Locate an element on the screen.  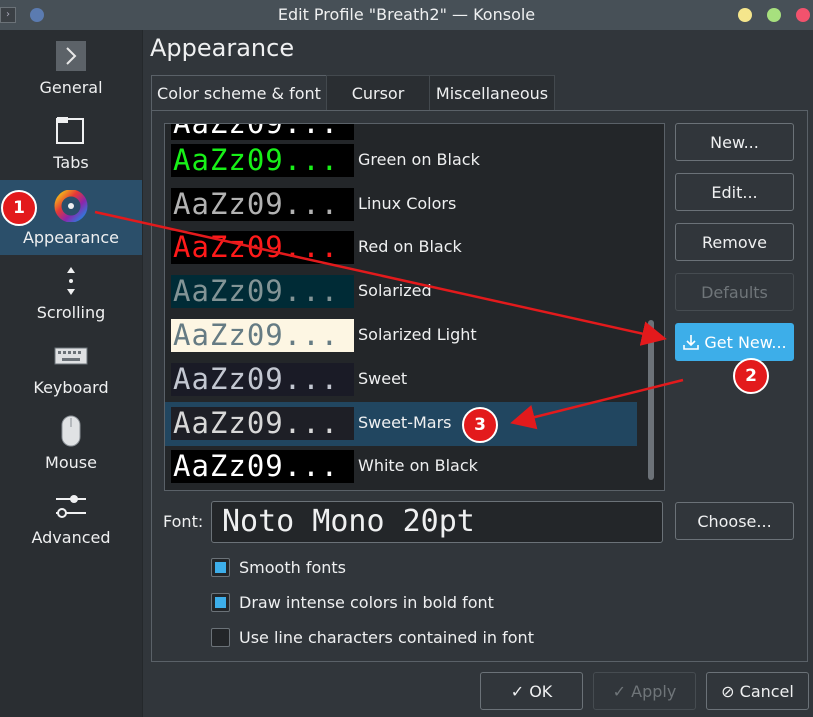
defaults-button: Defaults is located at coordinates (734, 292).